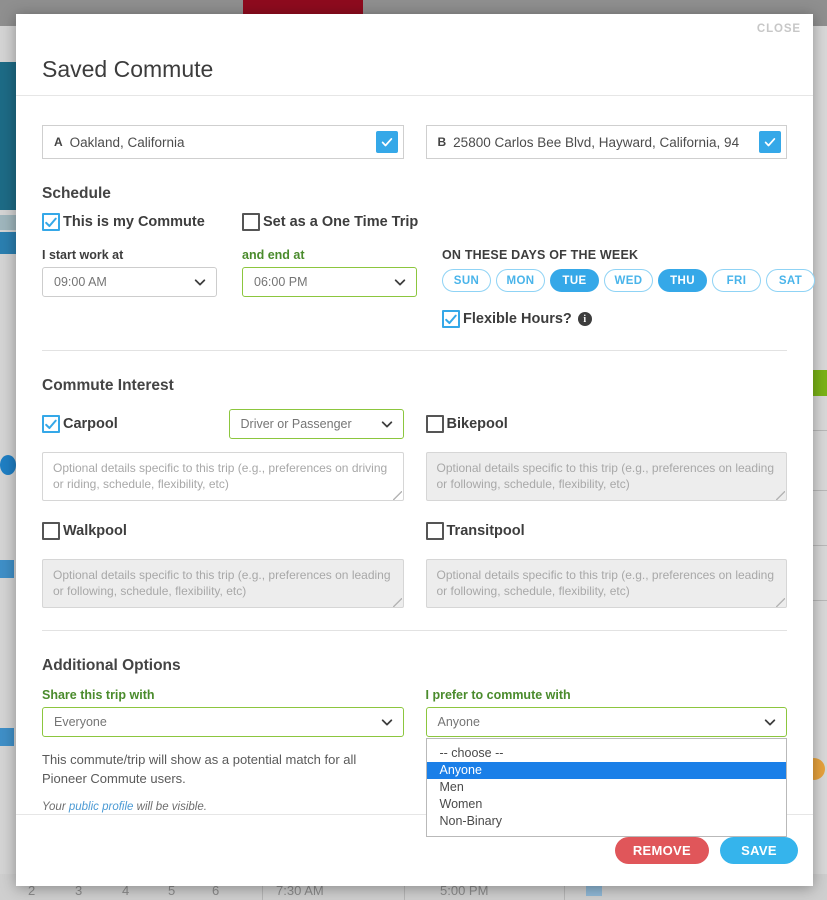  Describe the element at coordinates (661, 850) in the screenshot. I see `remove-button: REMOVE` at that location.